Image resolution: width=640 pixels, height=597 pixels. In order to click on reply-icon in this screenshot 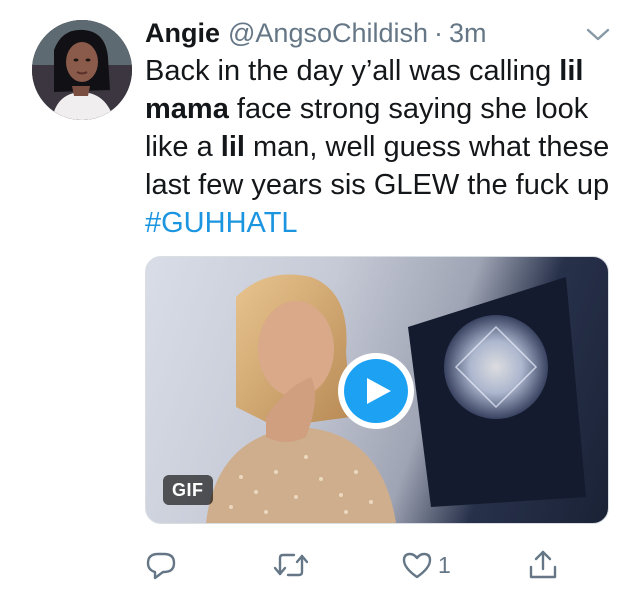, I will do `click(161, 566)`.